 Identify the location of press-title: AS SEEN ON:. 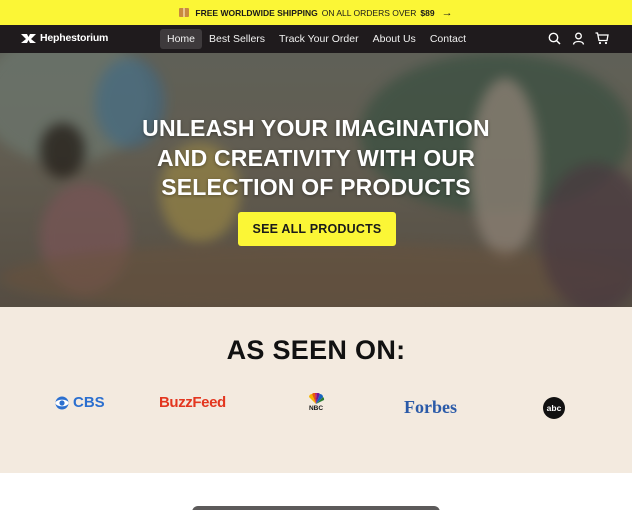
(316, 350).